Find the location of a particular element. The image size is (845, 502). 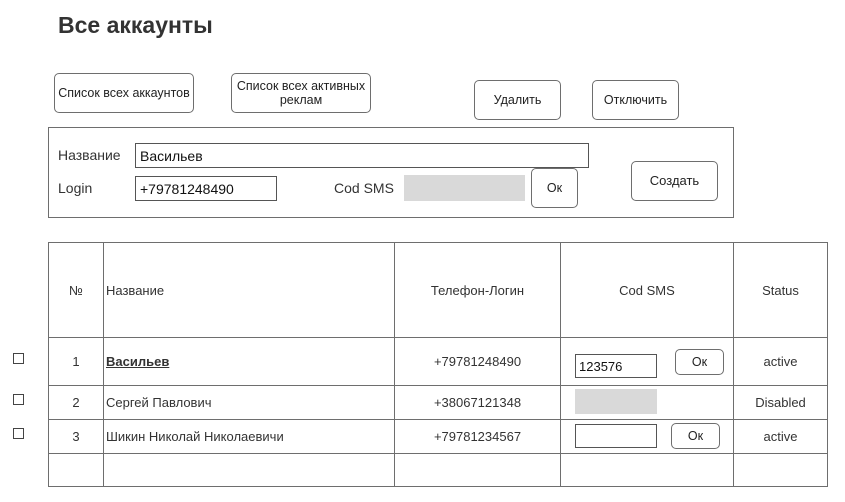

header-sms: Cod SMS is located at coordinates (647, 290).